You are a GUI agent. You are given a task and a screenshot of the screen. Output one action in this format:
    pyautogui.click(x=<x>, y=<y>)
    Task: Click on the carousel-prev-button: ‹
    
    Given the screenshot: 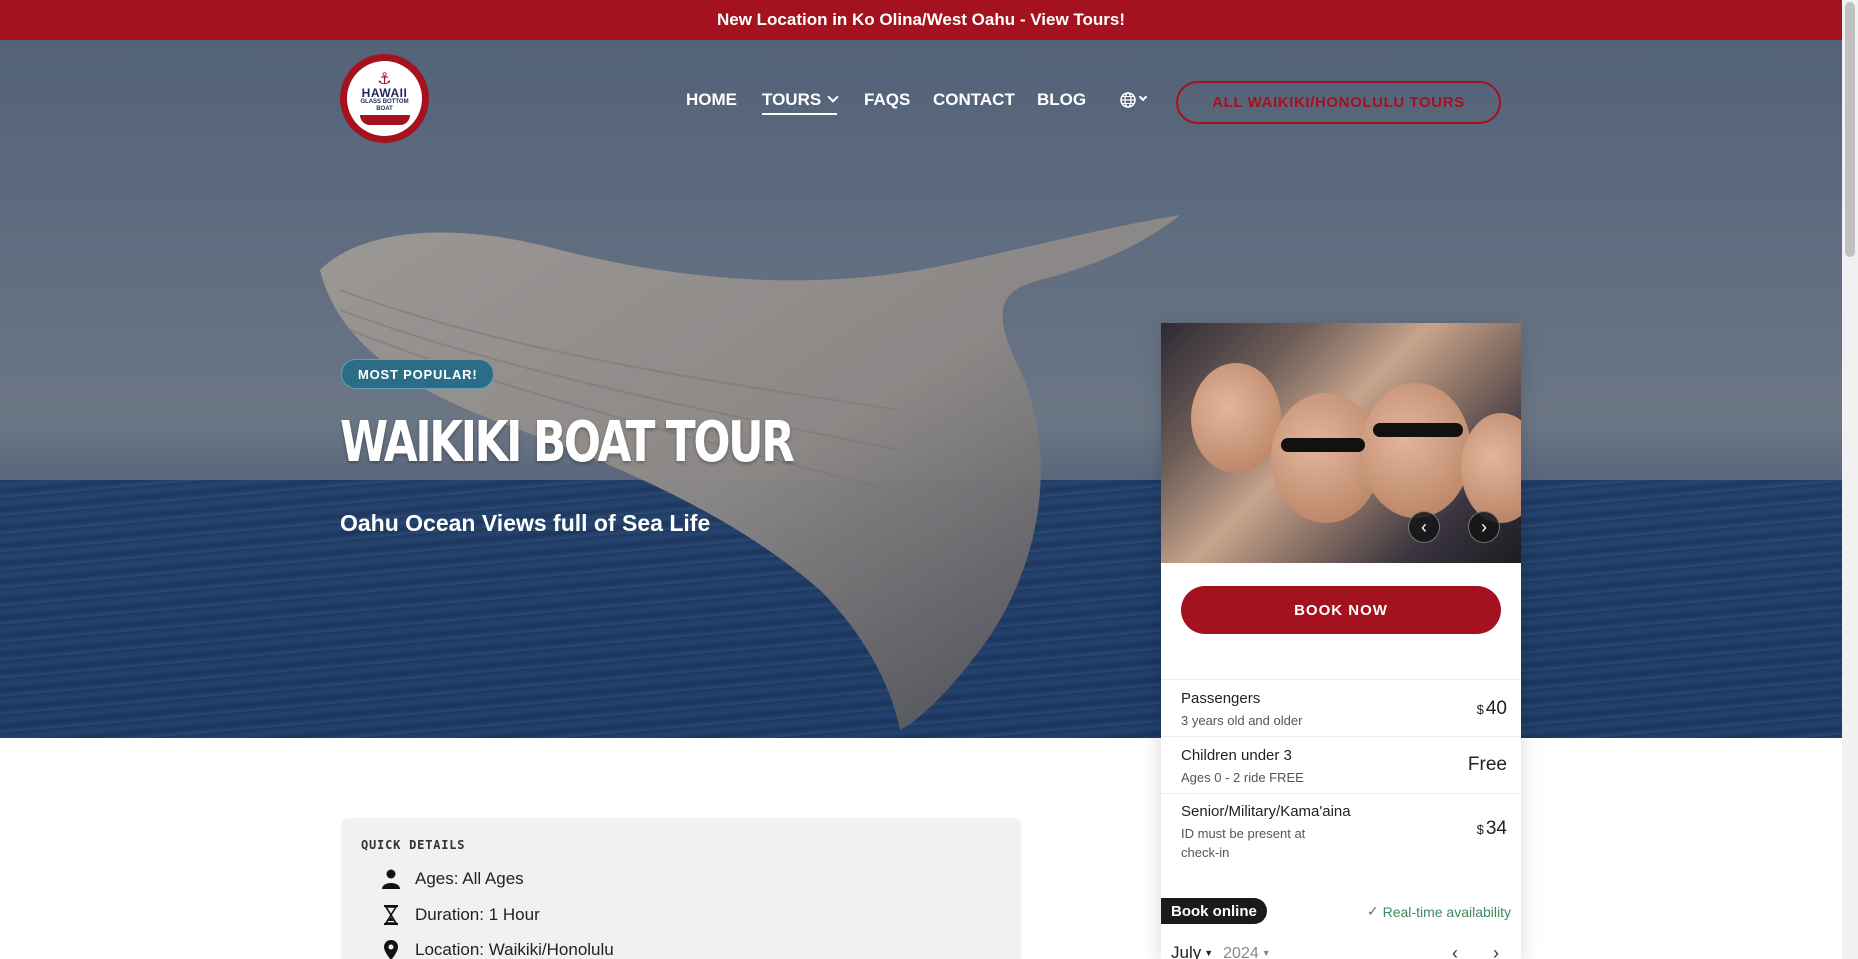 What is the action you would take?
    pyautogui.click(x=1424, y=527)
    